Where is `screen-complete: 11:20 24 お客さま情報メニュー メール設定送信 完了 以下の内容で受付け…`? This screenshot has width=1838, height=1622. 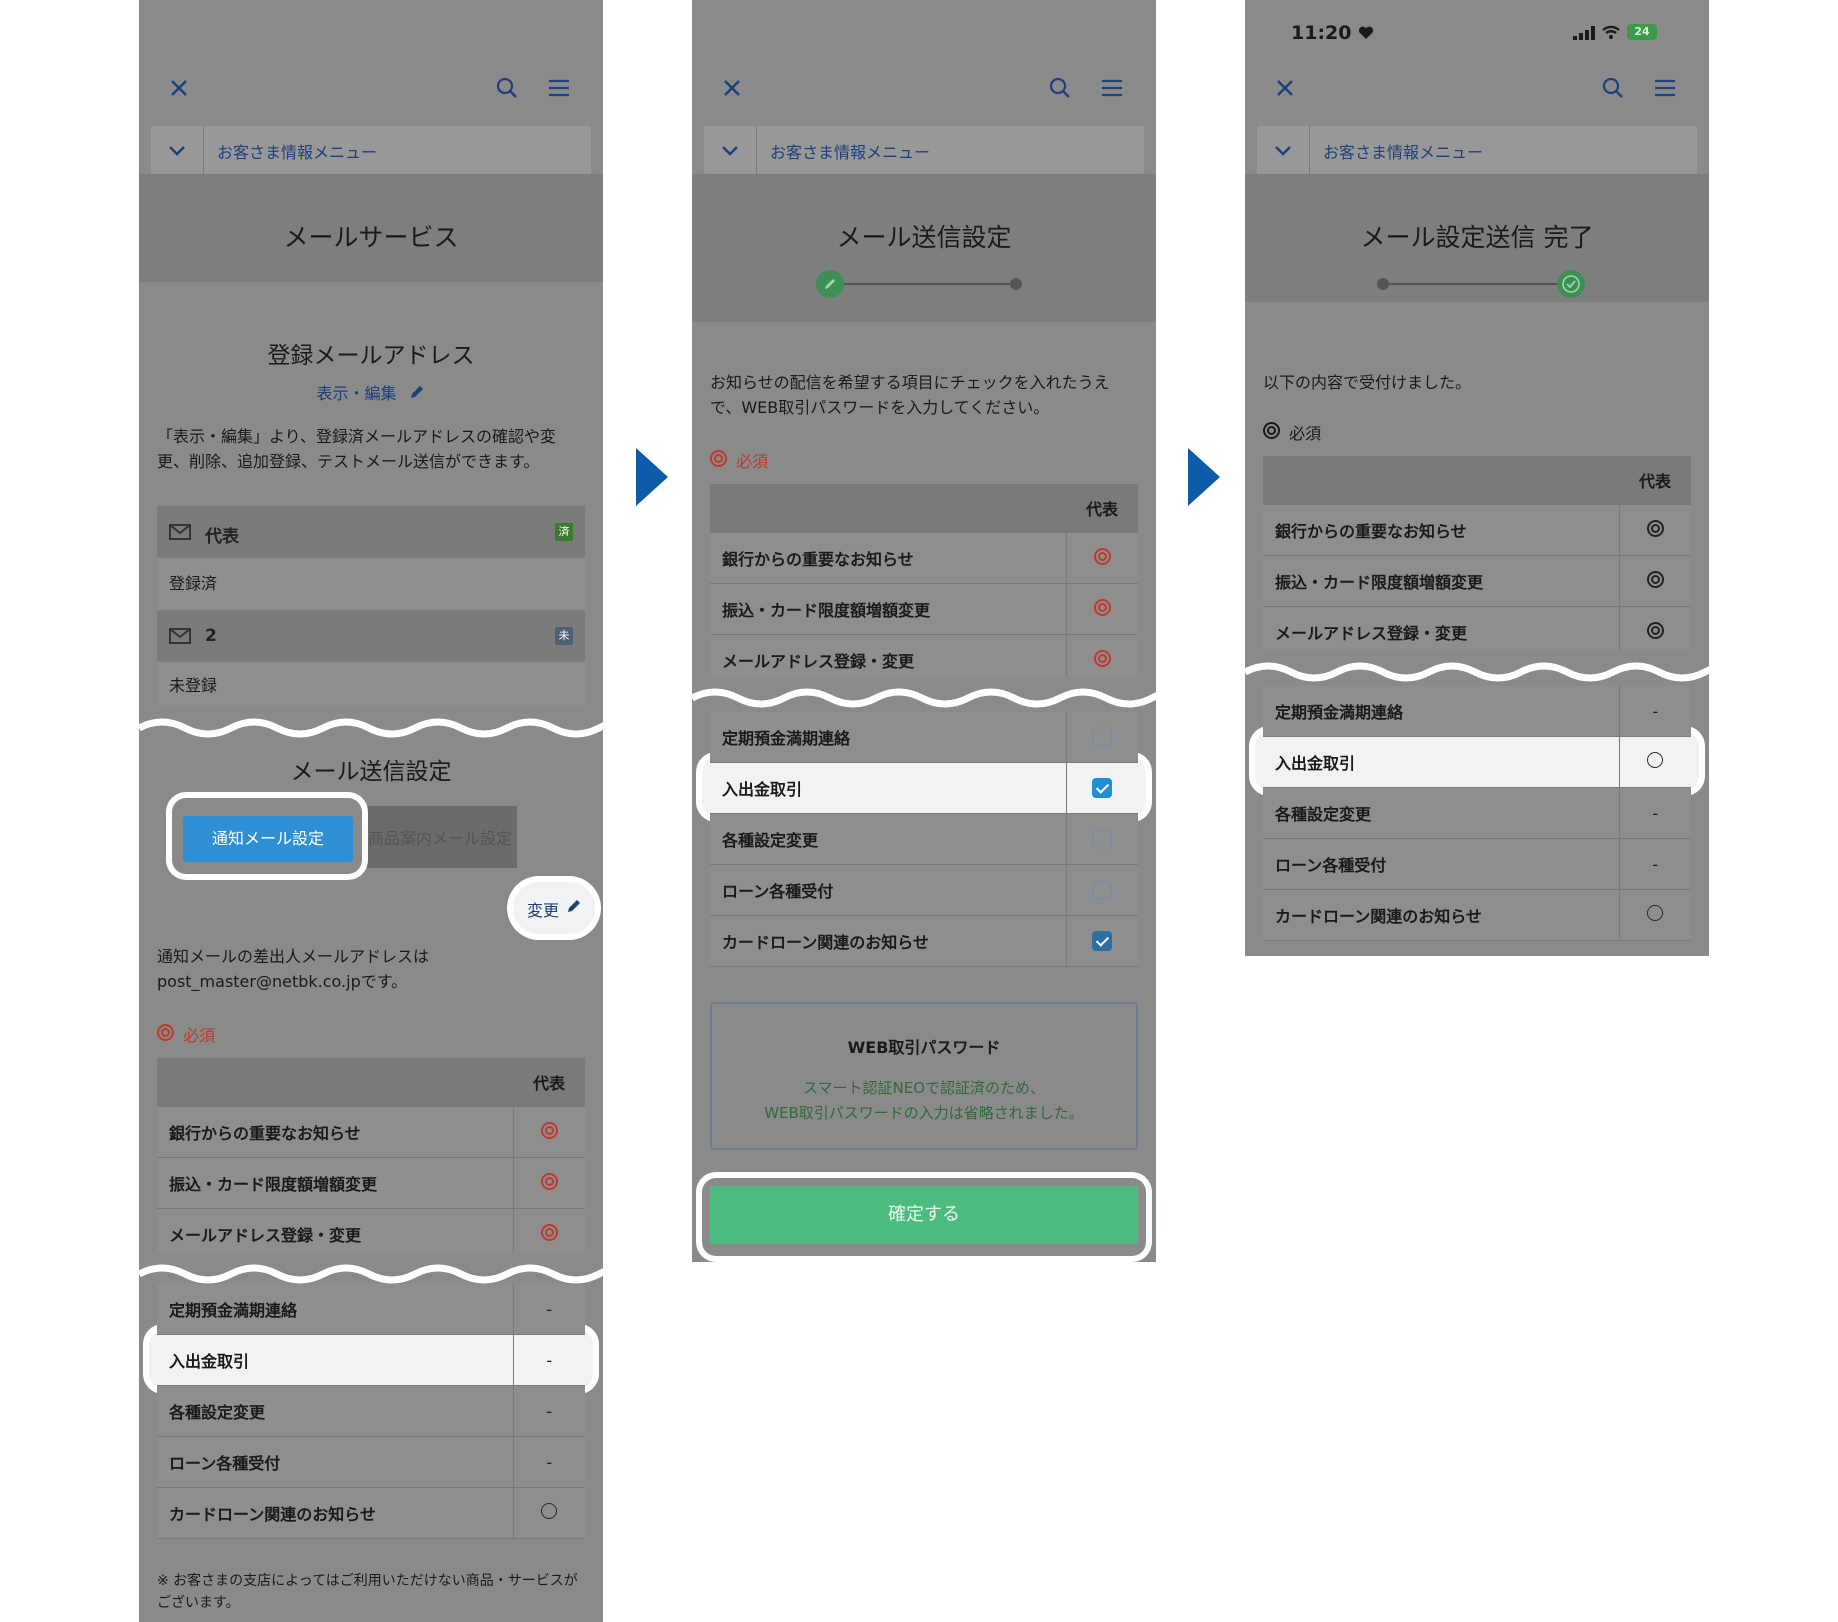
screen-complete: 11:20 24 お客さま情報メニュー メール設定送信 完了 以下の内容で受付け… is located at coordinates (1477, 478).